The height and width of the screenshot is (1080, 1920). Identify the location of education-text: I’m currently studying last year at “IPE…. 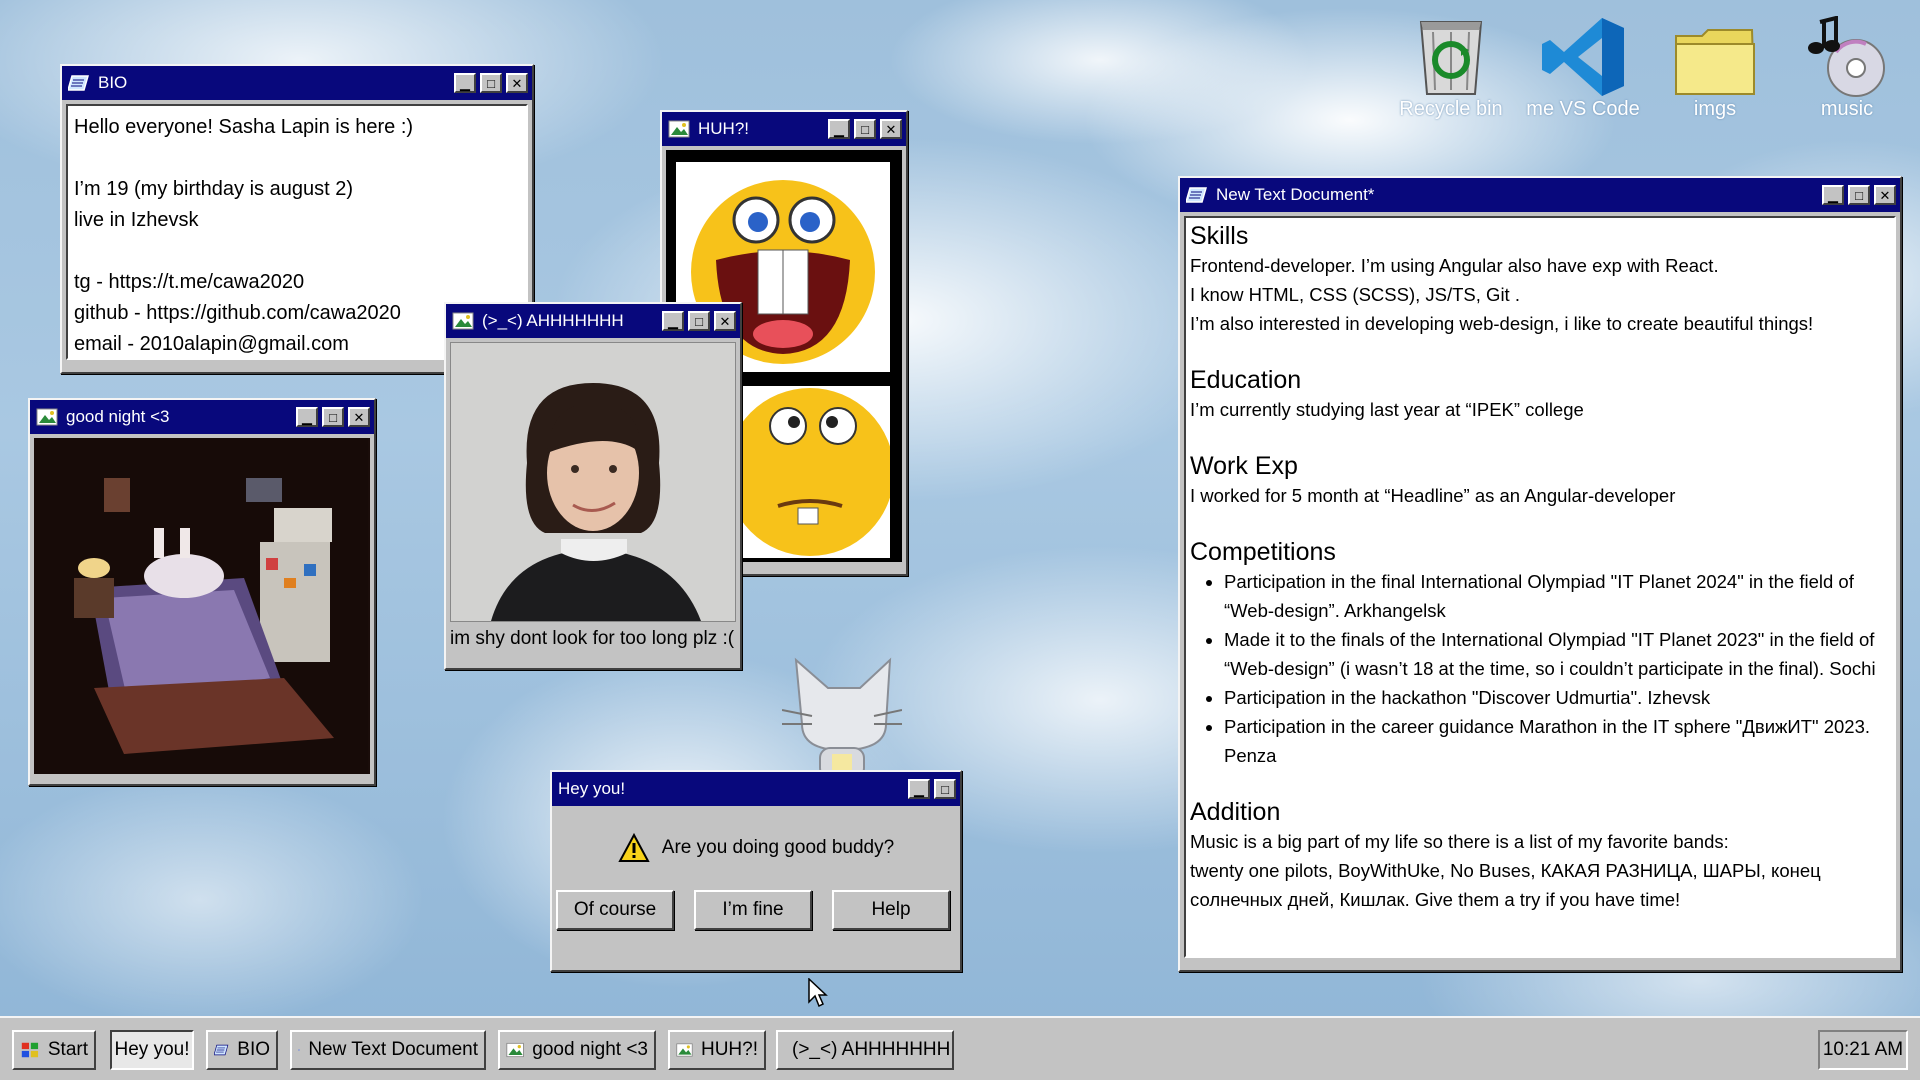
(1387, 409).